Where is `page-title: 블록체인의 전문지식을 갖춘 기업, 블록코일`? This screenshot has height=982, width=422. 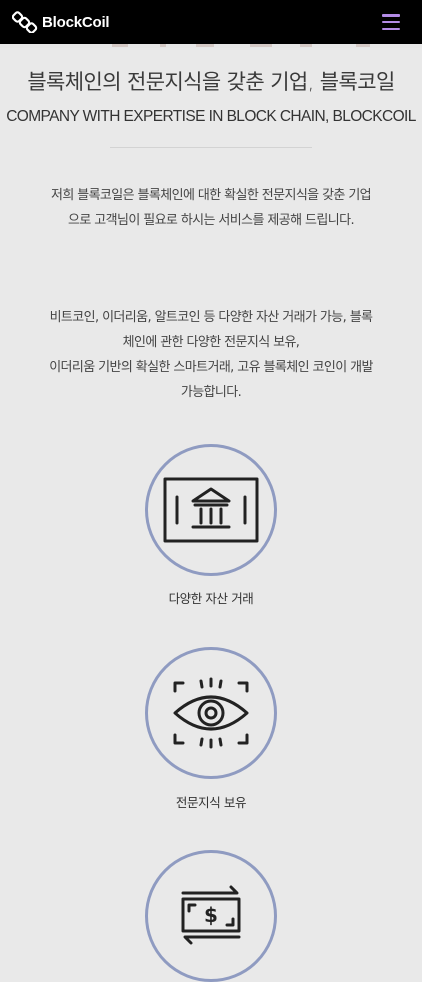
page-title: 블록체인의 전문지식을 갖춘 기업, 블록코일 is located at coordinates (211, 82).